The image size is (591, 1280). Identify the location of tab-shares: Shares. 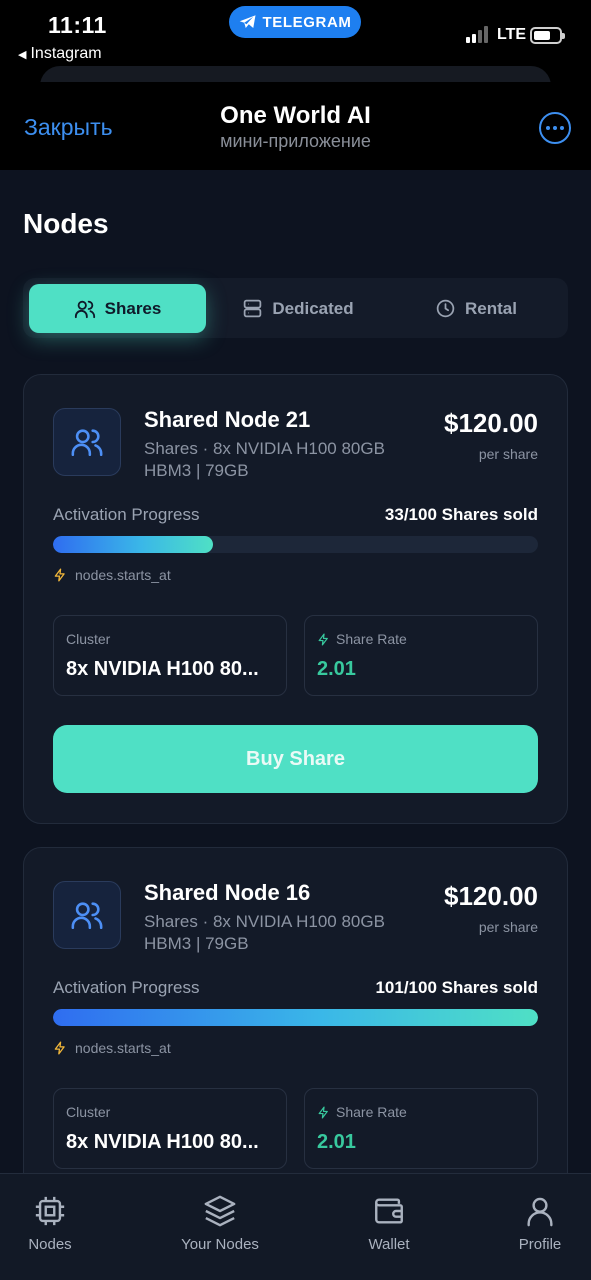
(117, 308).